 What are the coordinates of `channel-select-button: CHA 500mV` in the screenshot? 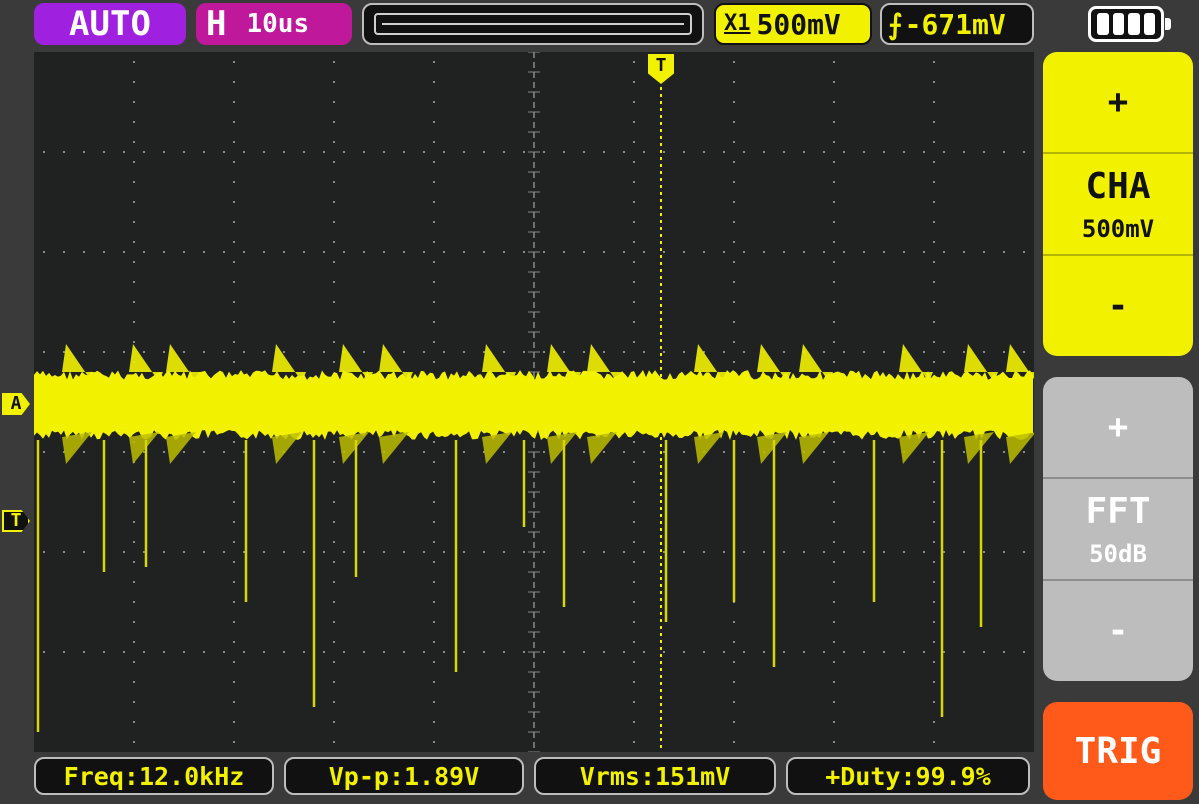 It's located at (1118, 203).